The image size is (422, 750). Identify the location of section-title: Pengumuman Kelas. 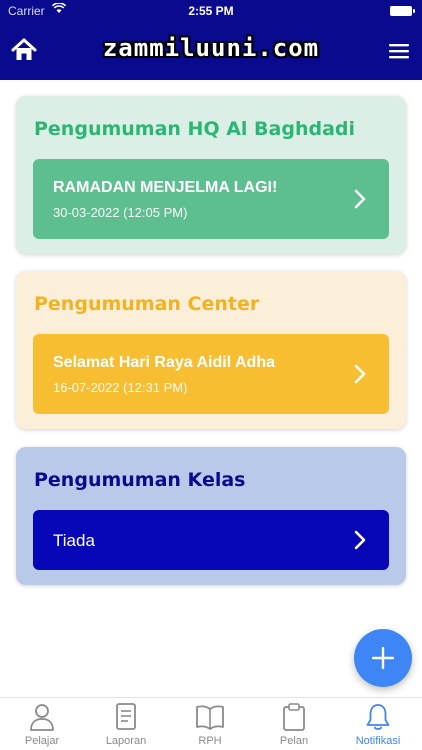
(140, 480).